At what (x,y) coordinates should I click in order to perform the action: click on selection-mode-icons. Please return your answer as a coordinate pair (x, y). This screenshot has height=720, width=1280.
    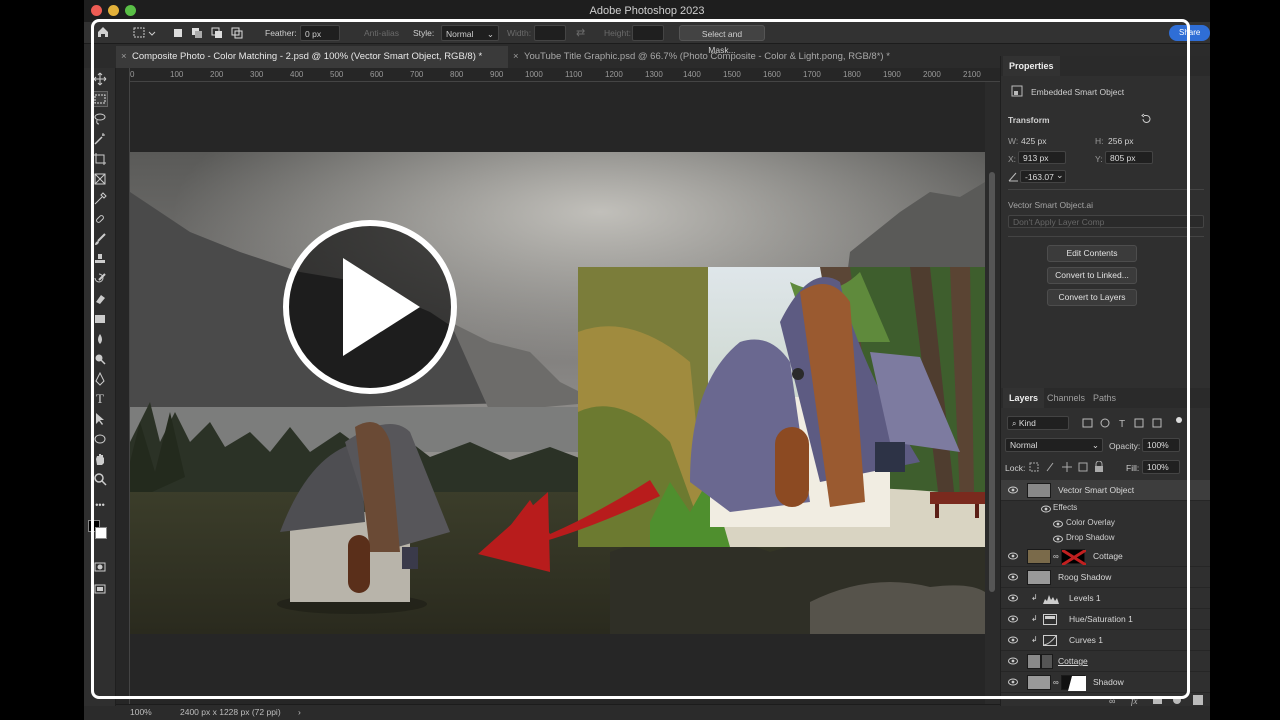
    Looking at the image, I should click on (212, 33).